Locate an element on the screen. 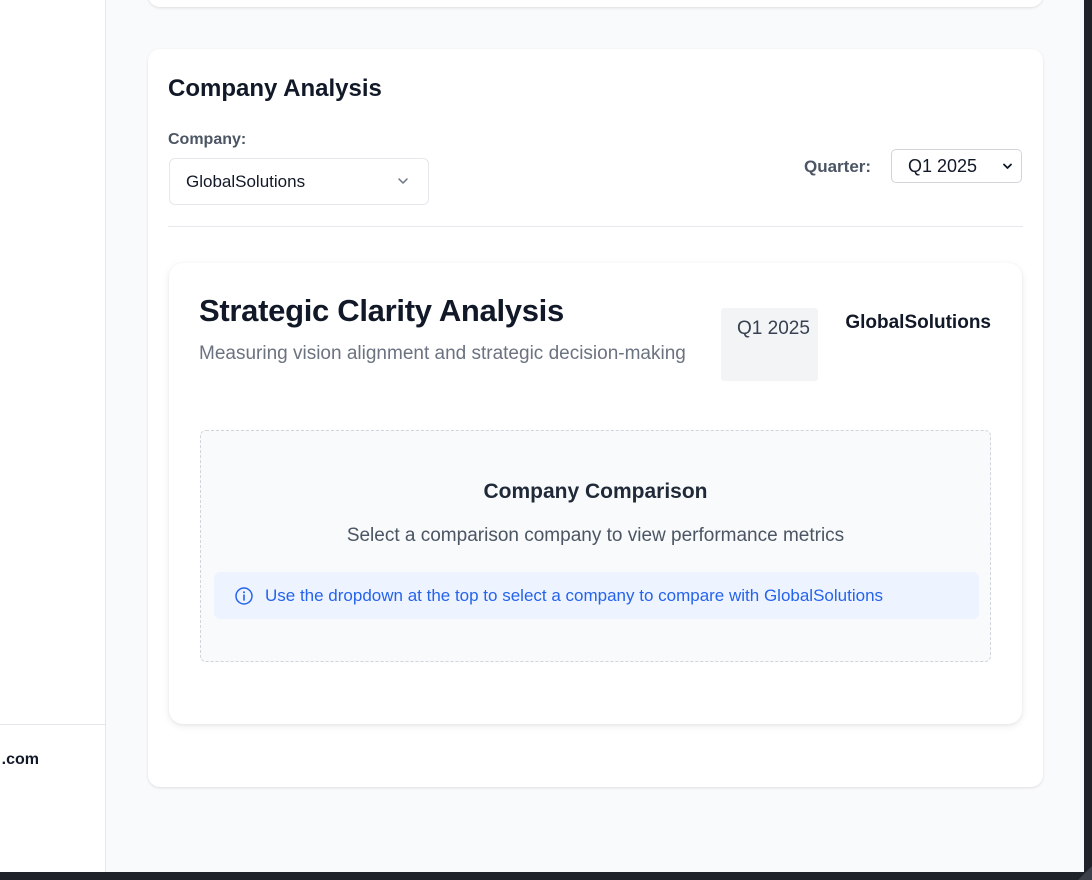 The image size is (1092, 880). window-corner is located at coordinates (1085, 873).